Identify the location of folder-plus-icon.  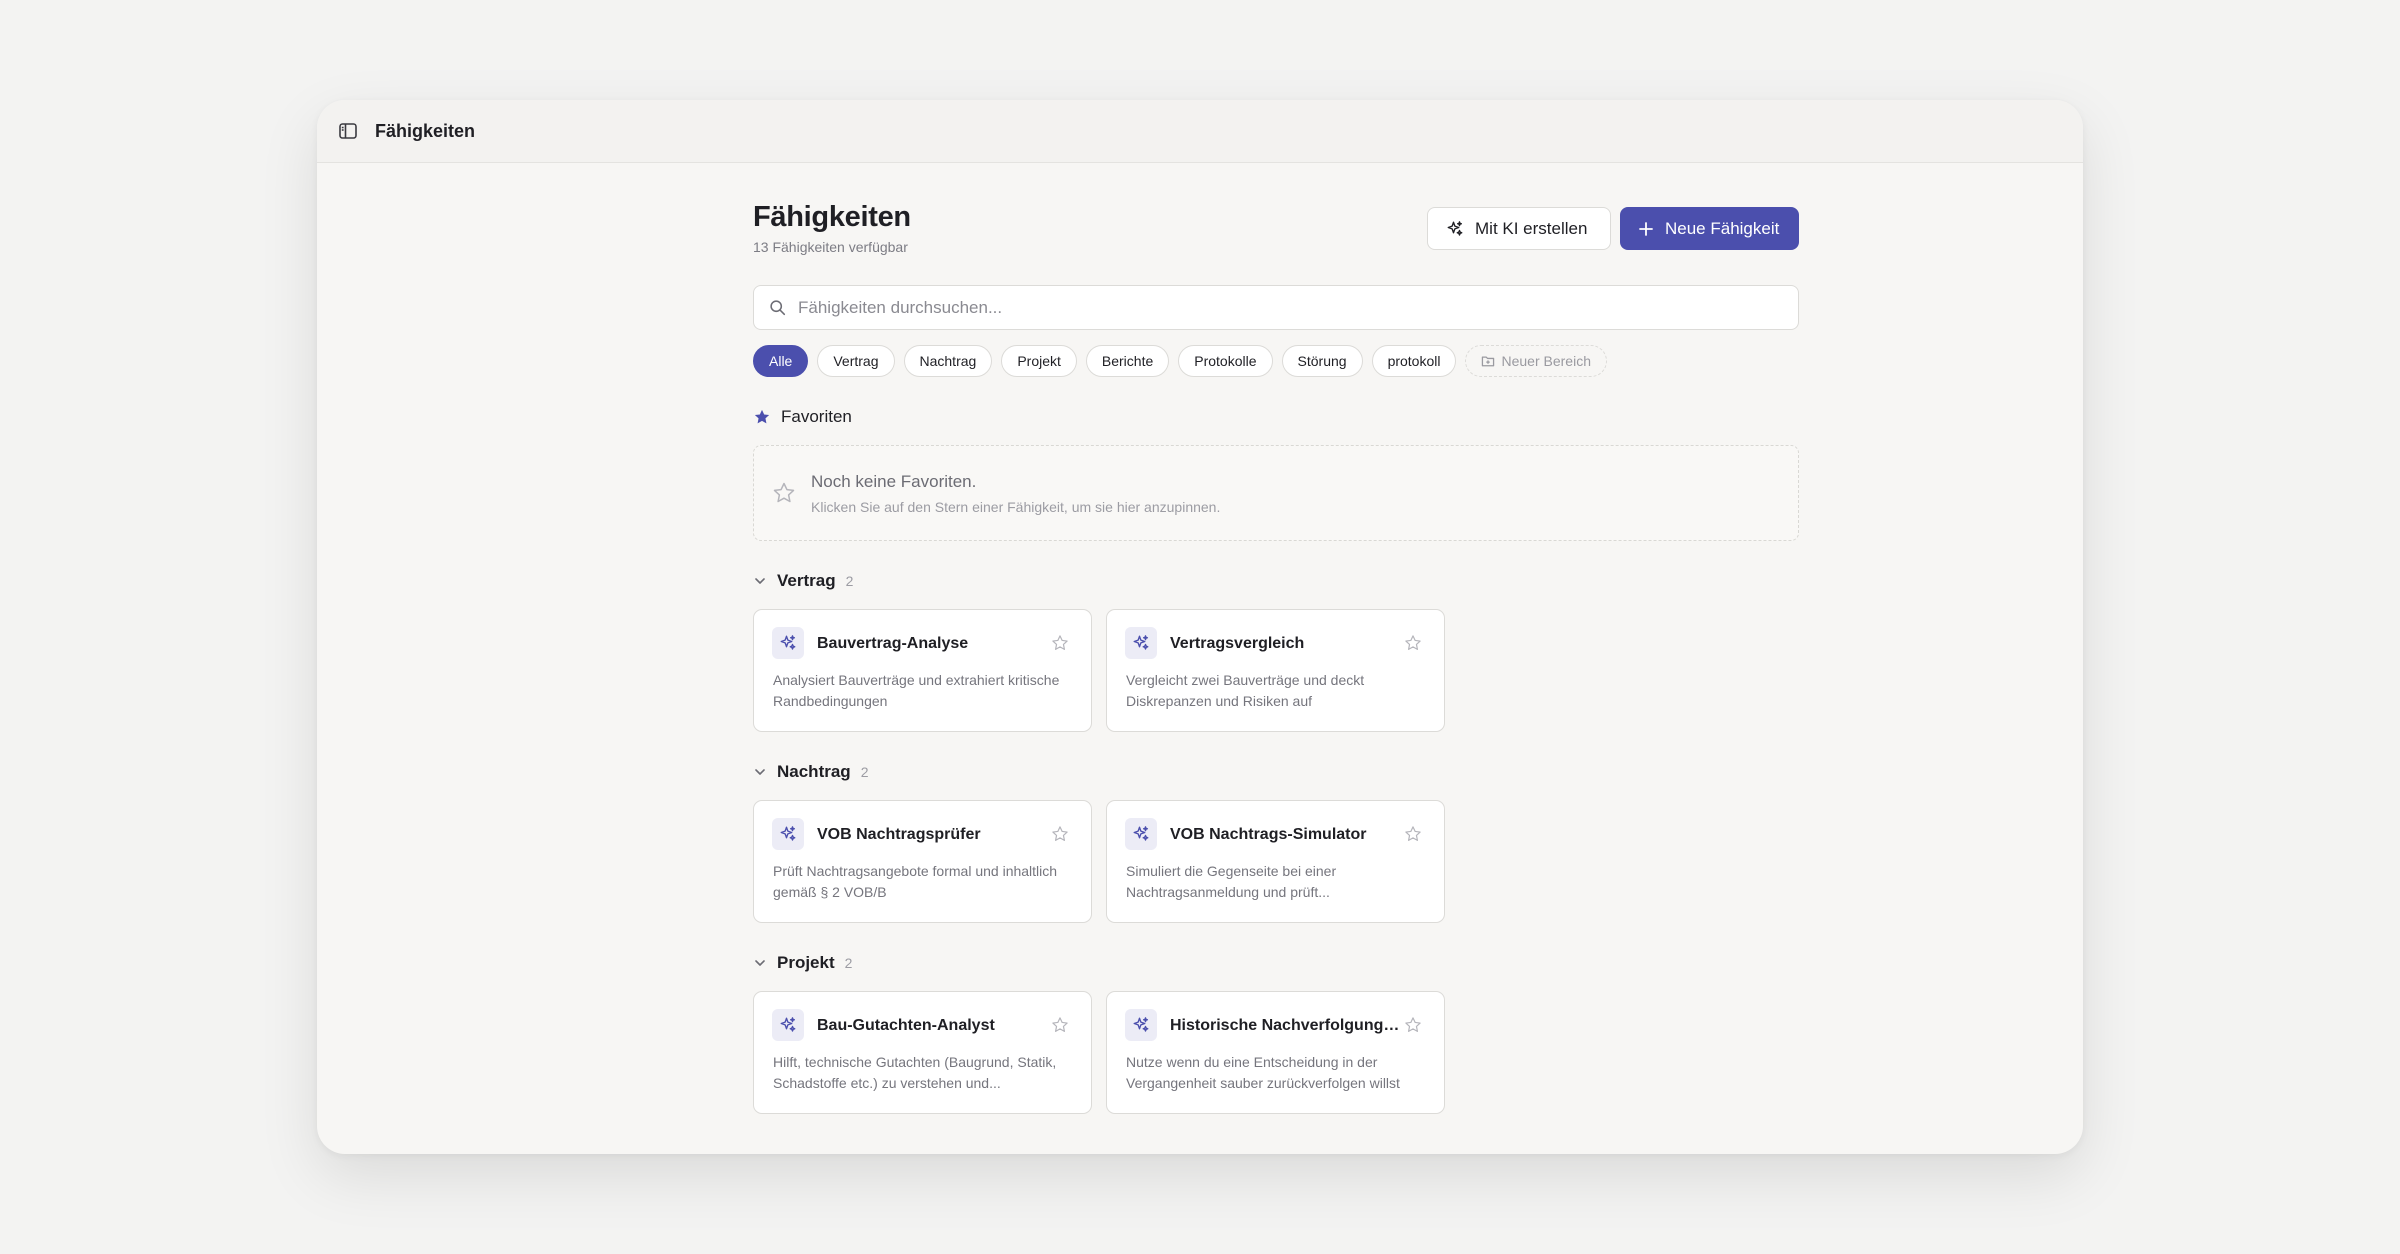
(1488, 361).